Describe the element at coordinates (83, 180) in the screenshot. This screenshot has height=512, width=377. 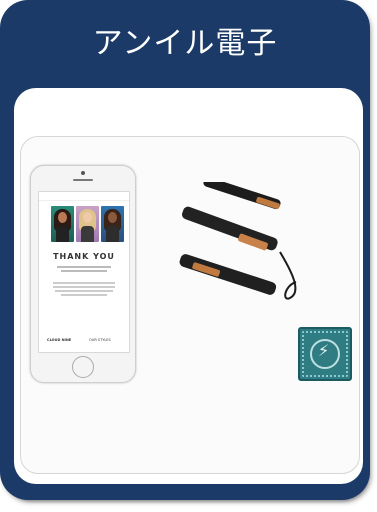
I see `phone-speaker` at that location.